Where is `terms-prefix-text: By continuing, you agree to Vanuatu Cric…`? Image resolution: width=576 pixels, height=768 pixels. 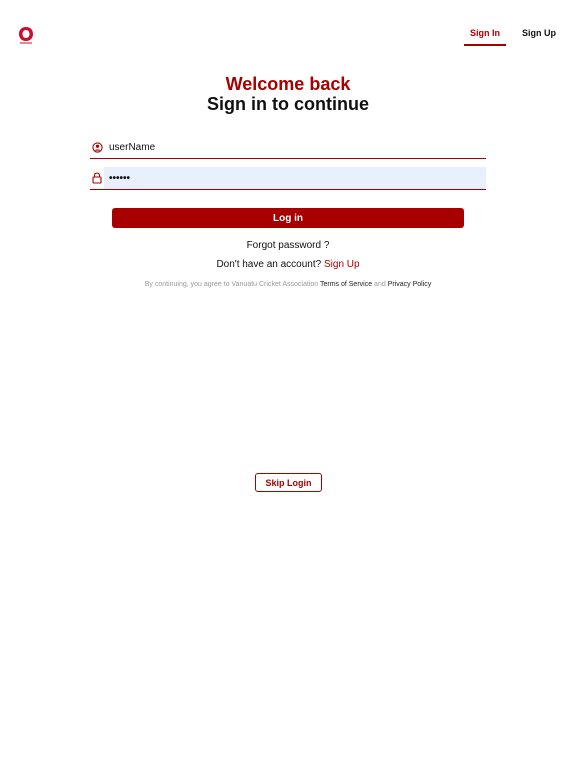 terms-prefix-text: By continuing, you agree to Vanuatu Cric… is located at coordinates (231, 284).